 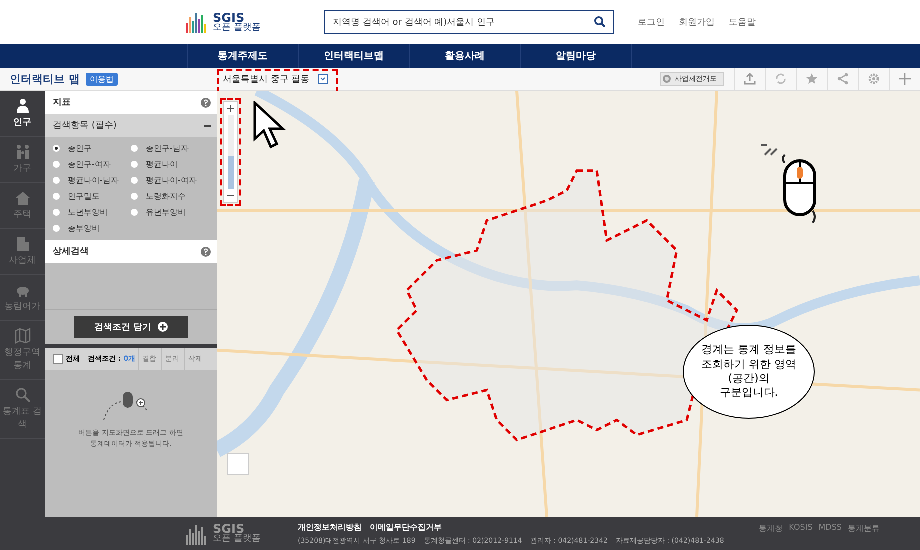 I want to click on header-link: 도움말, so click(x=742, y=22).